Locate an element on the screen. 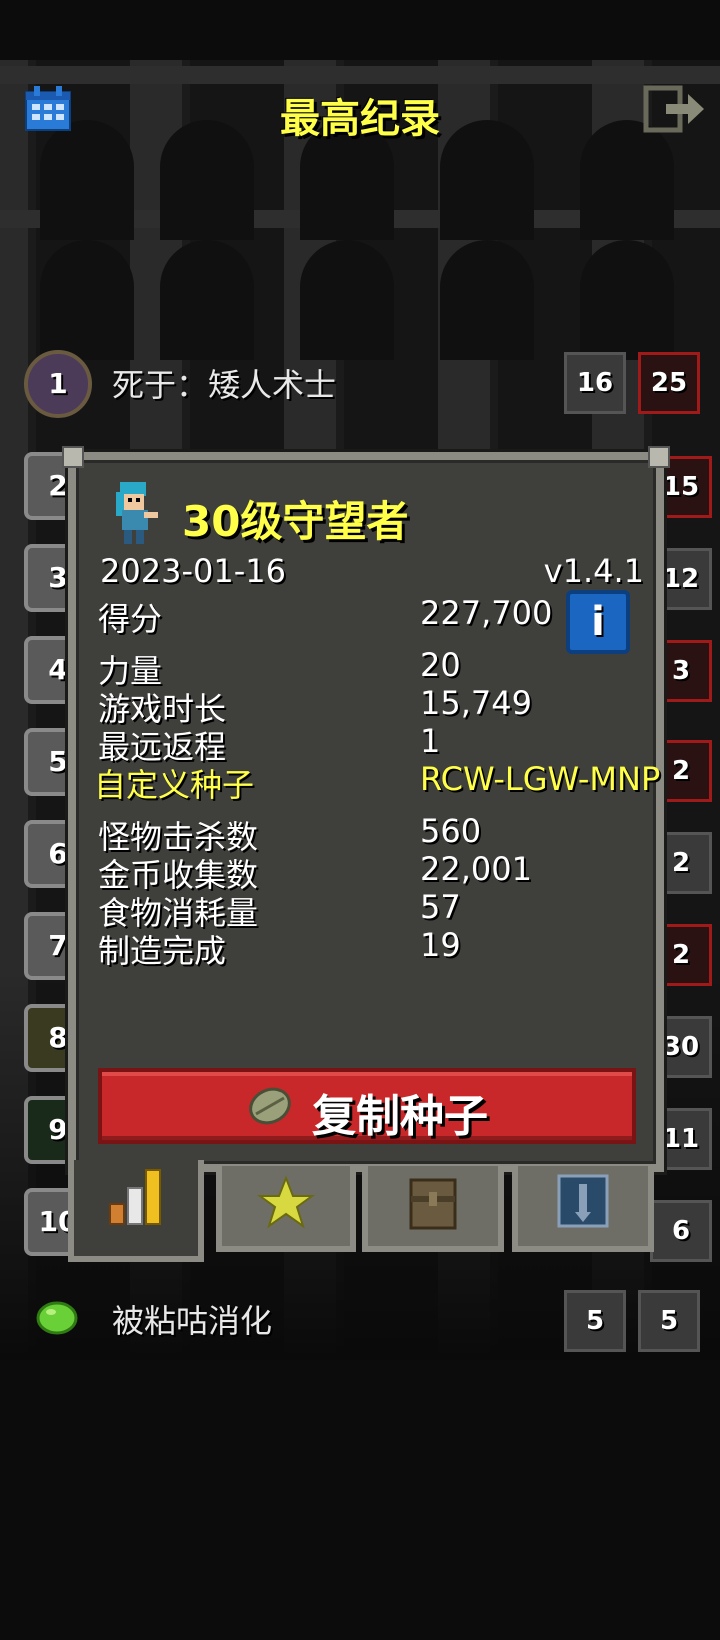  game-version: v1.4.1 is located at coordinates (593, 571).